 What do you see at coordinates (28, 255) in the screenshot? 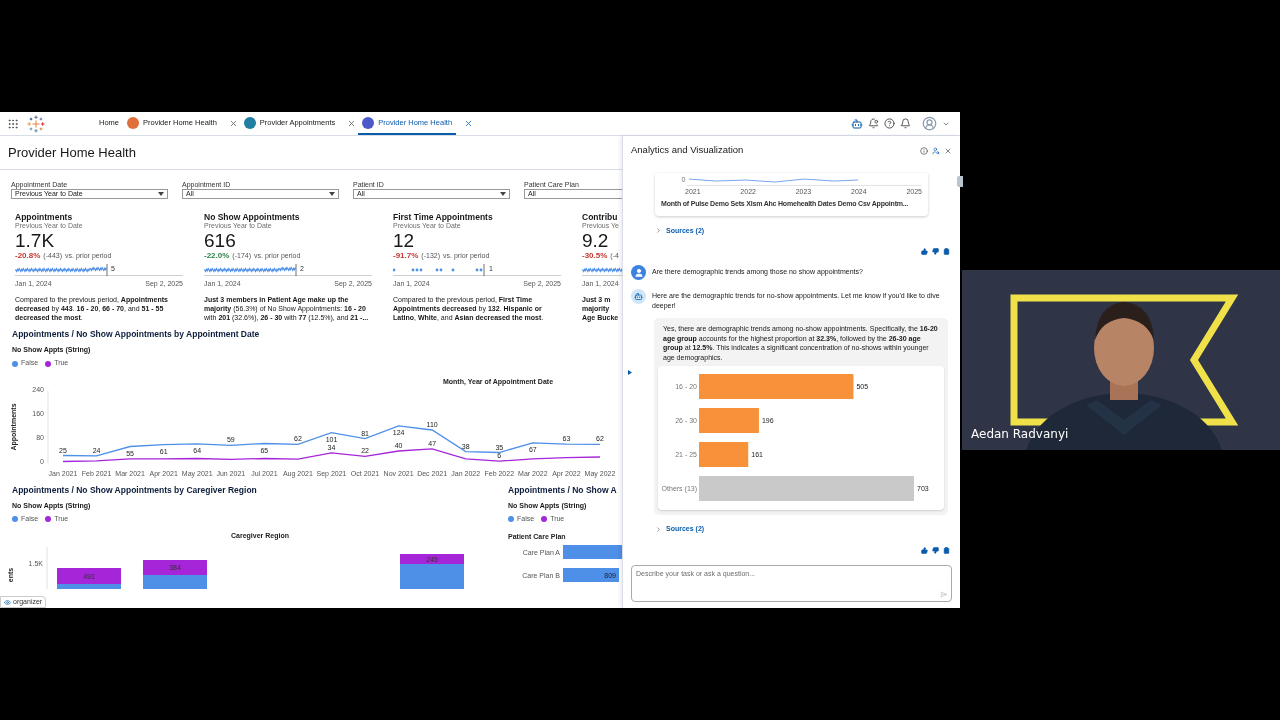
I see `kpi-change: -20.8%` at bounding box center [28, 255].